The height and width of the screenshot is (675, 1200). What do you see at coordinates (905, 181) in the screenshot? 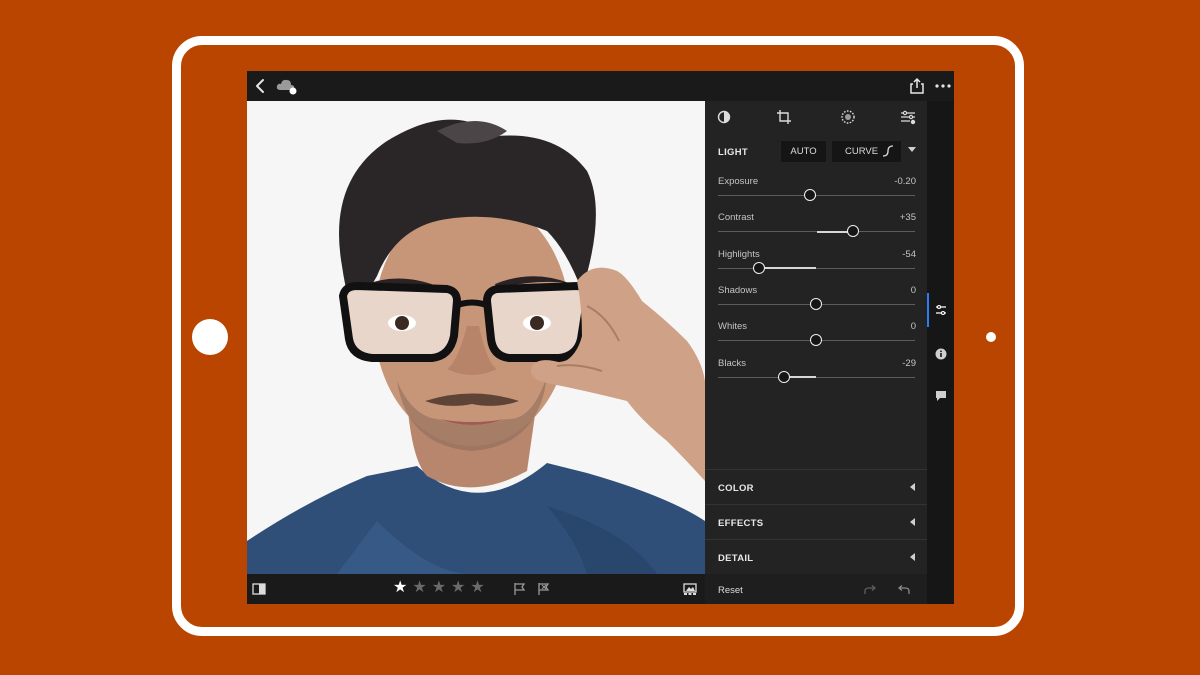
I see `slider-value: -0.20` at bounding box center [905, 181].